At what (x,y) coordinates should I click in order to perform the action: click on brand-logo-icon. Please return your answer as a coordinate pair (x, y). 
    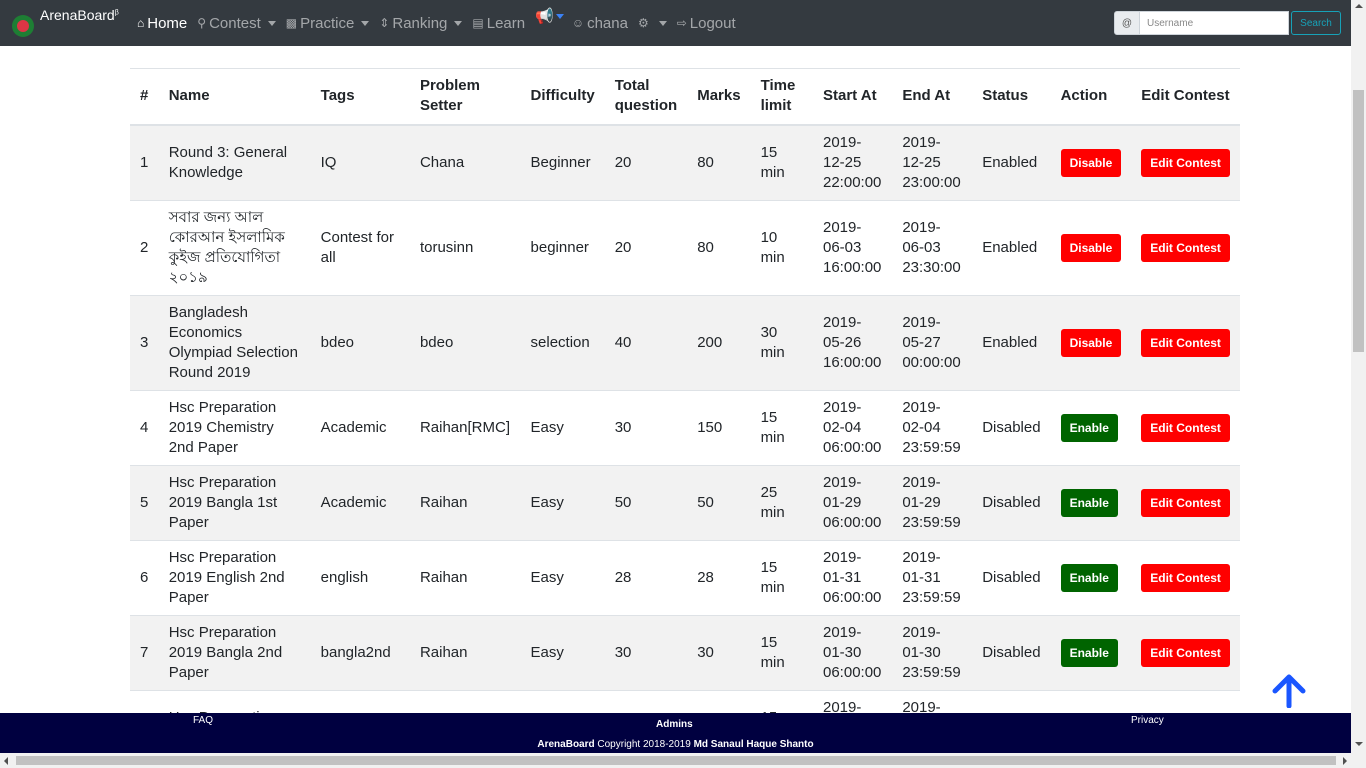
    Looking at the image, I should click on (23, 26).